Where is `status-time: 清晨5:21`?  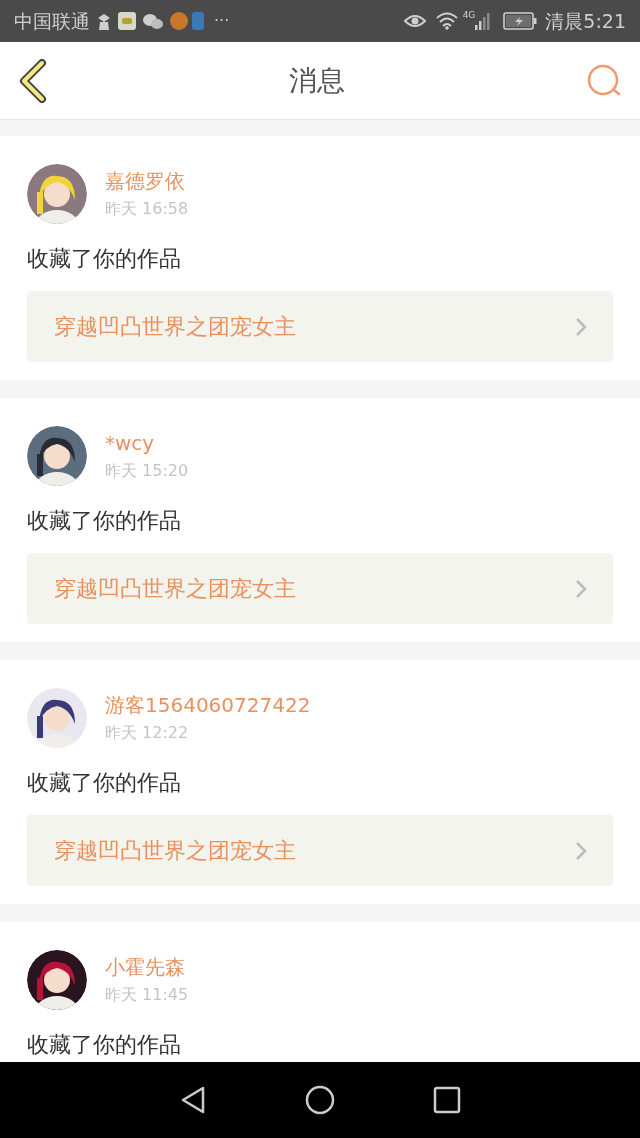
status-time: 清晨5:21 is located at coordinates (585, 21).